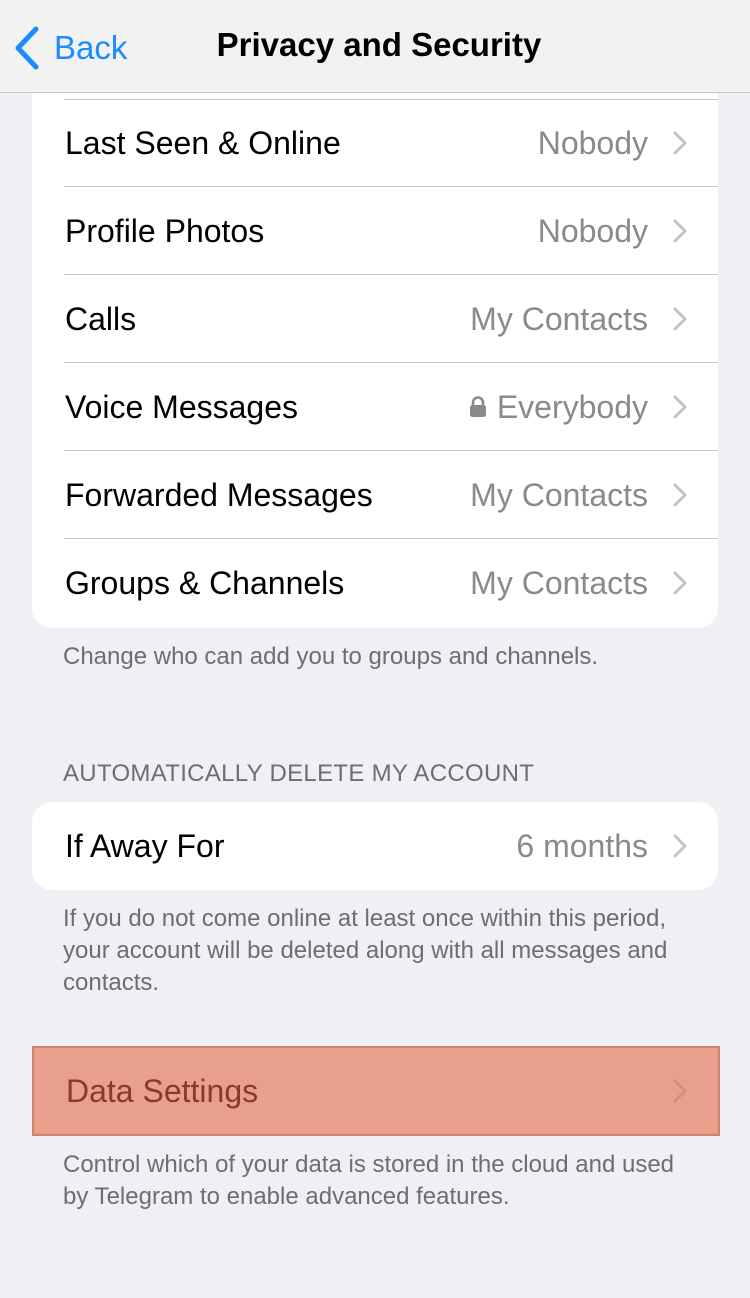 Image resolution: width=750 pixels, height=1298 pixels. Describe the element at coordinates (375, 143) in the screenshot. I see `list-item-last-seen: Last Seen & Online Nobody` at that location.